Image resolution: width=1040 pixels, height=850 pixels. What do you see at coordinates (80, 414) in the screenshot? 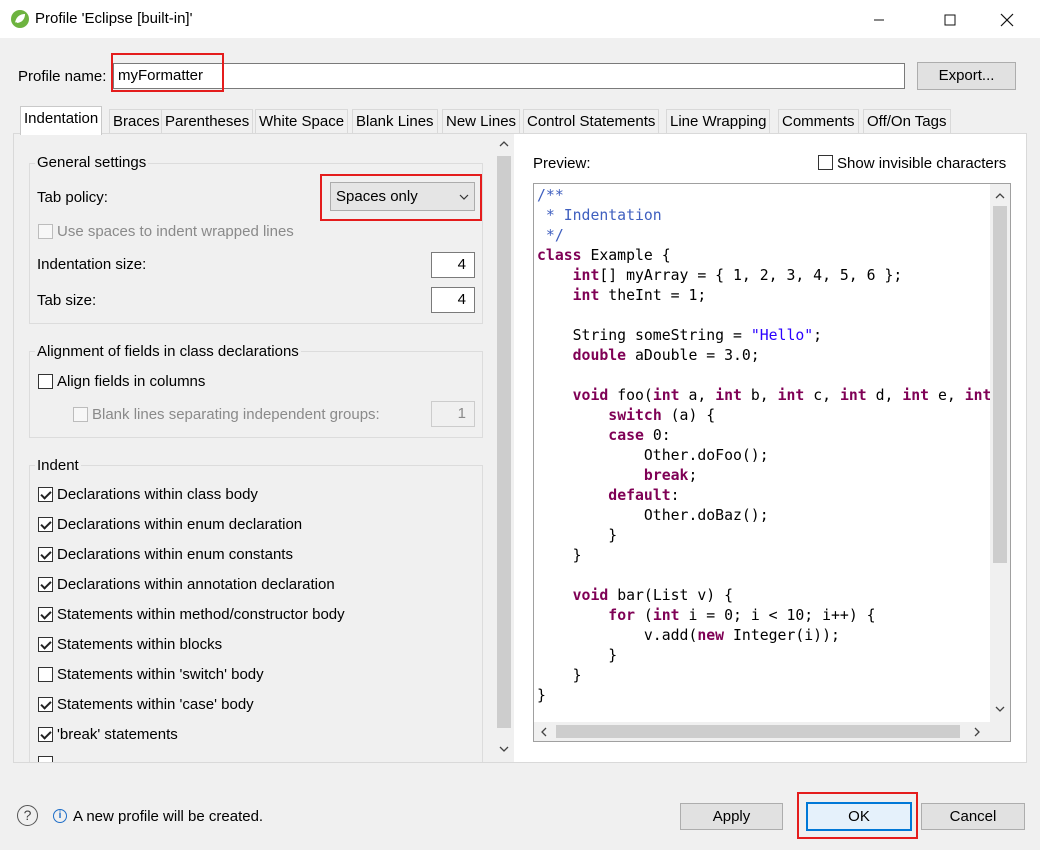
I see `blank-lines-checkbox` at bounding box center [80, 414].